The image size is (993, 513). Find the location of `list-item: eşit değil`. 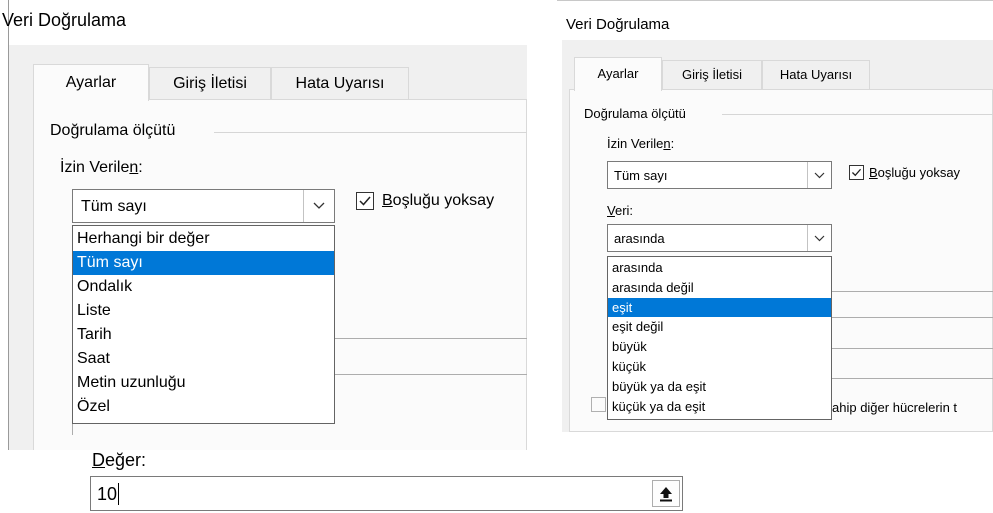

list-item: eşit değil is located at coordinates (719, 327).